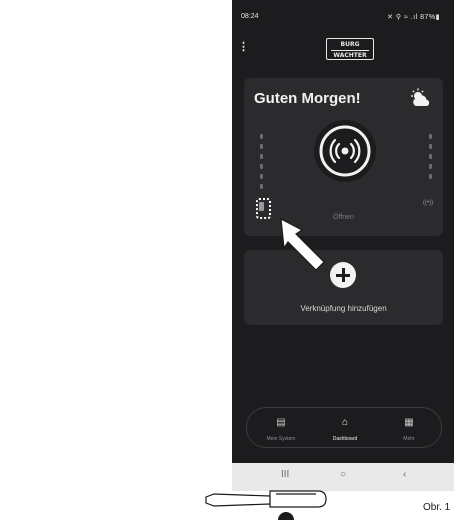  I want to click on status-icons: ✕ ⚲ ≈ .ıl 87%▮, so click(413, 17).